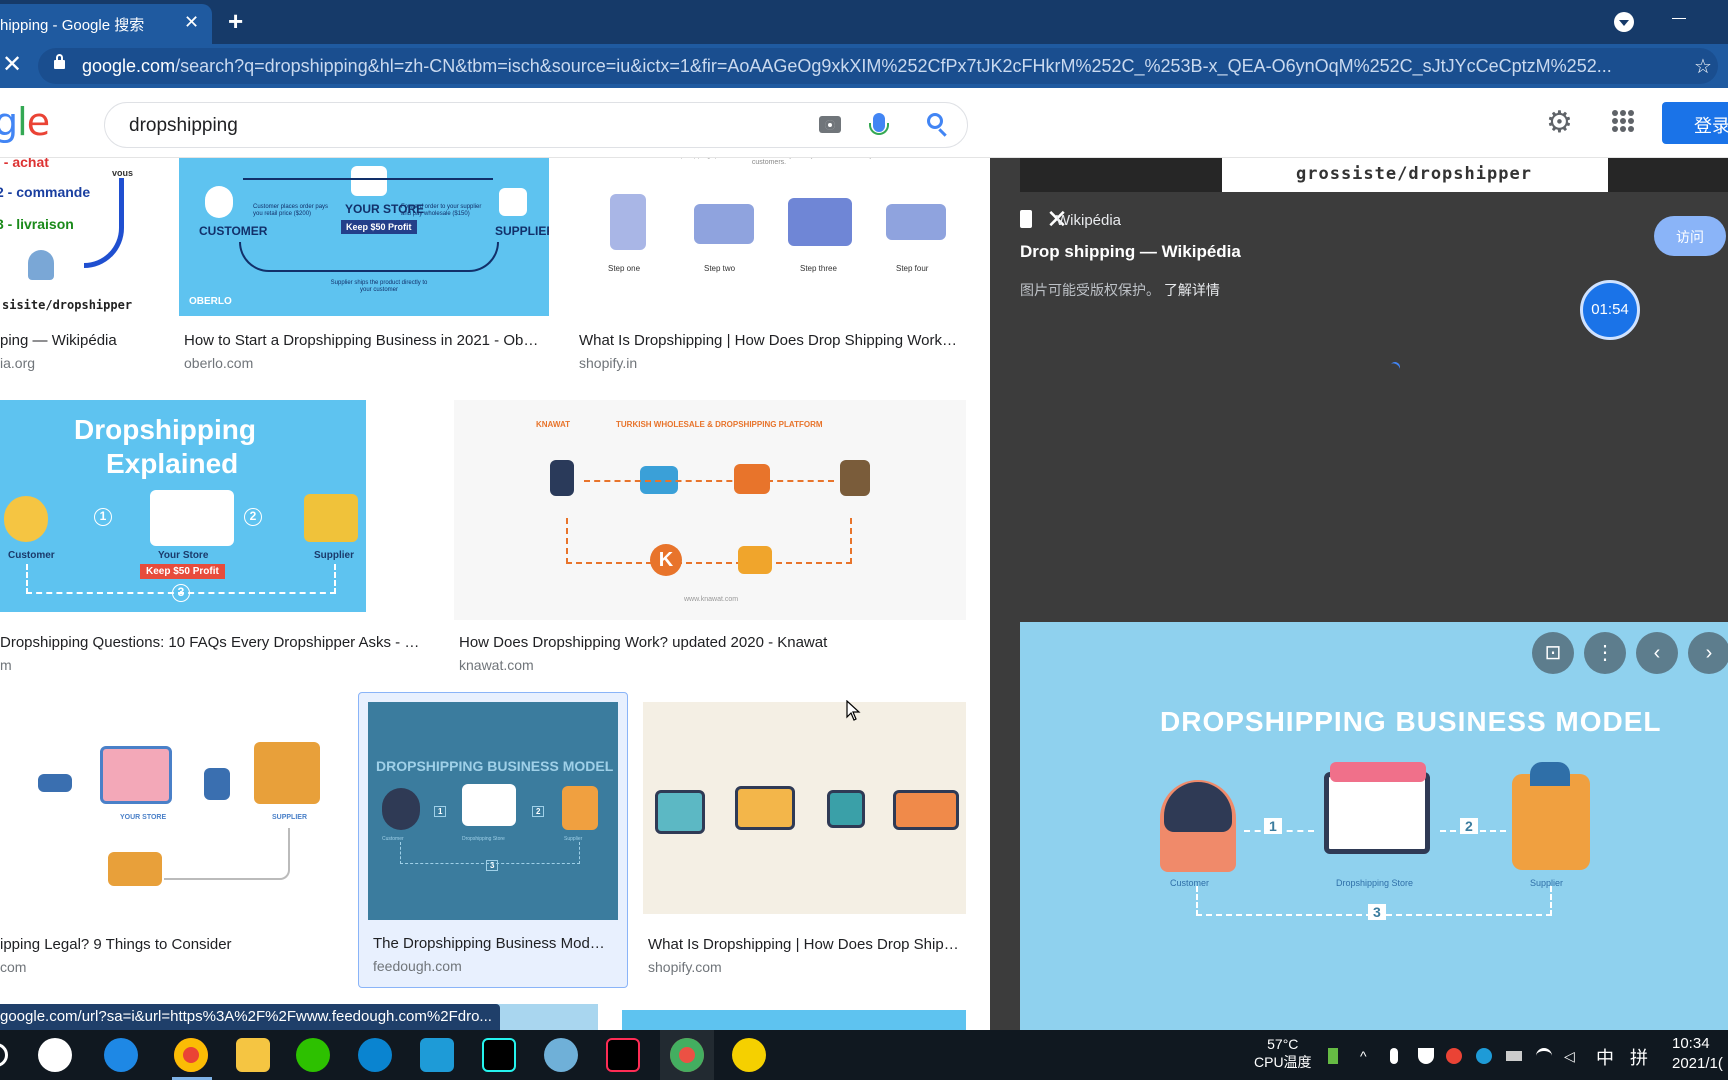  What do you see at coordinates (104, 223) in the screenshot?
I see `diagram-arrow` at bounding box center [104, 223].